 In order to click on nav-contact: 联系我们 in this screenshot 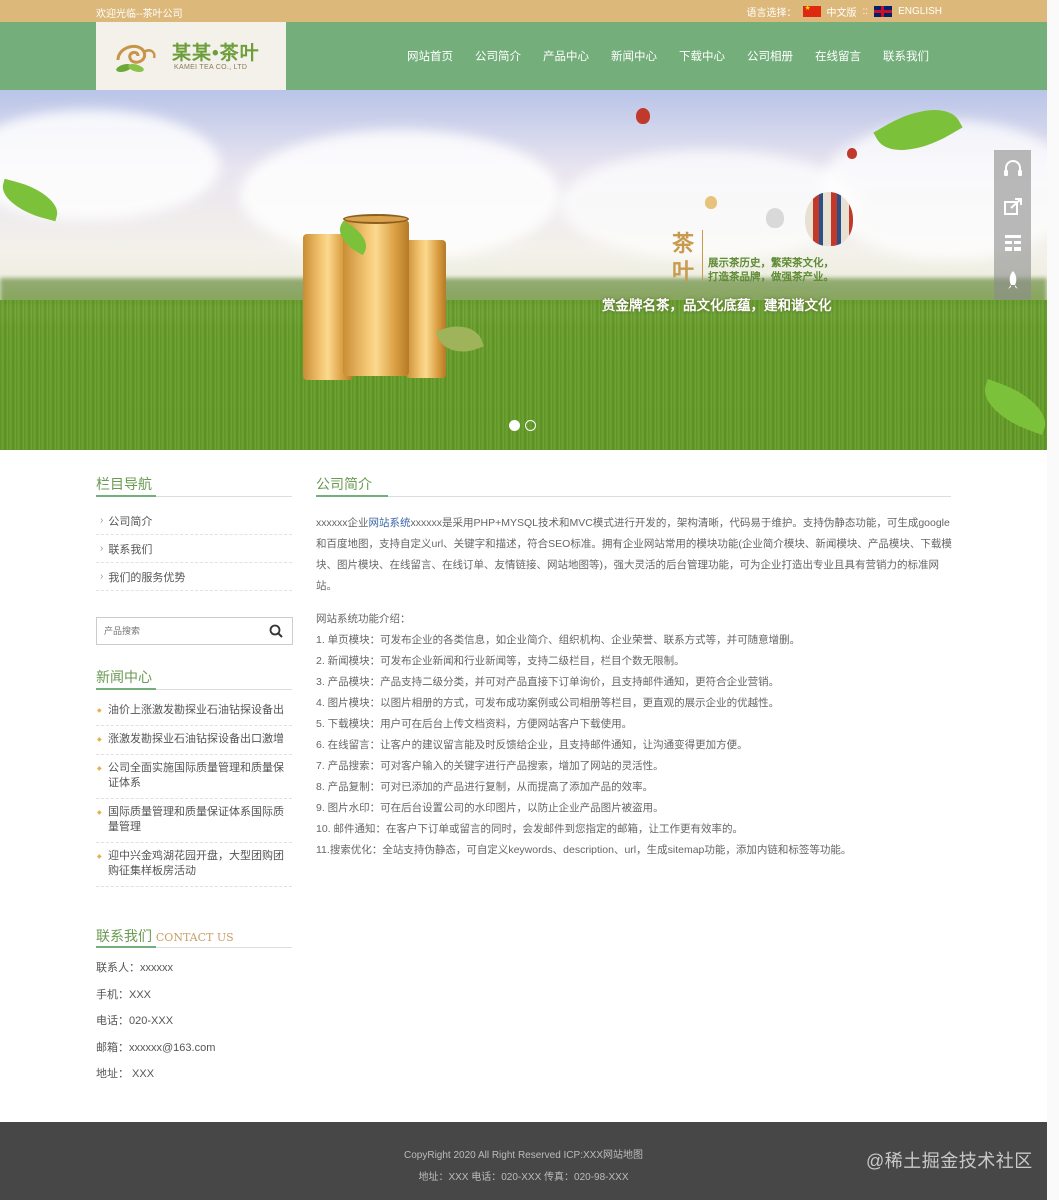, I will do `click(906, 56)`.